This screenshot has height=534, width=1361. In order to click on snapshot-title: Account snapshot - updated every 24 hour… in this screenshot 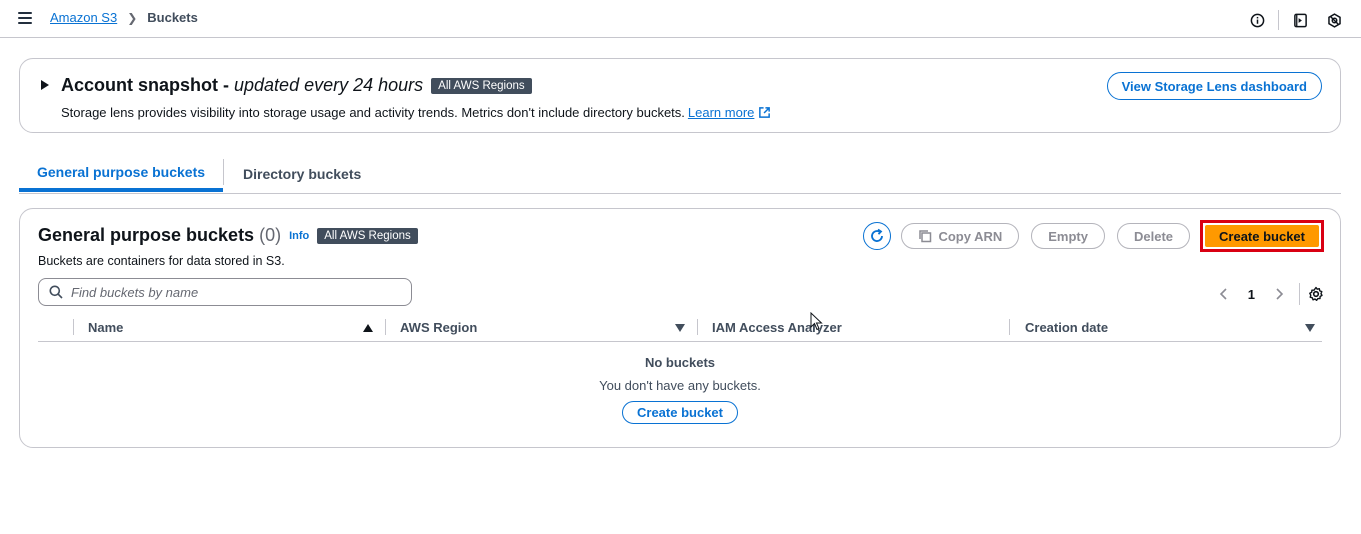, I will do `click(296, 85)`.